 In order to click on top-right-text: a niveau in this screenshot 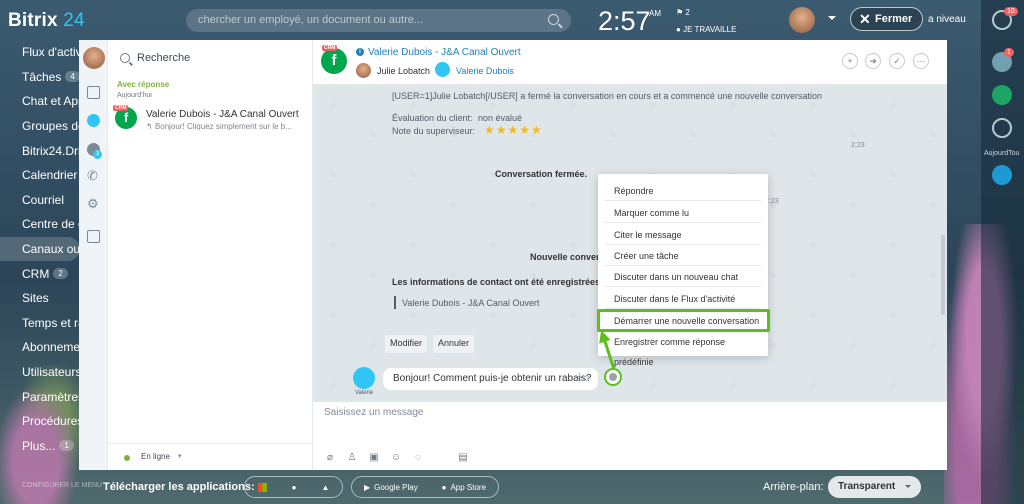, I will do `click(947, 19)`.